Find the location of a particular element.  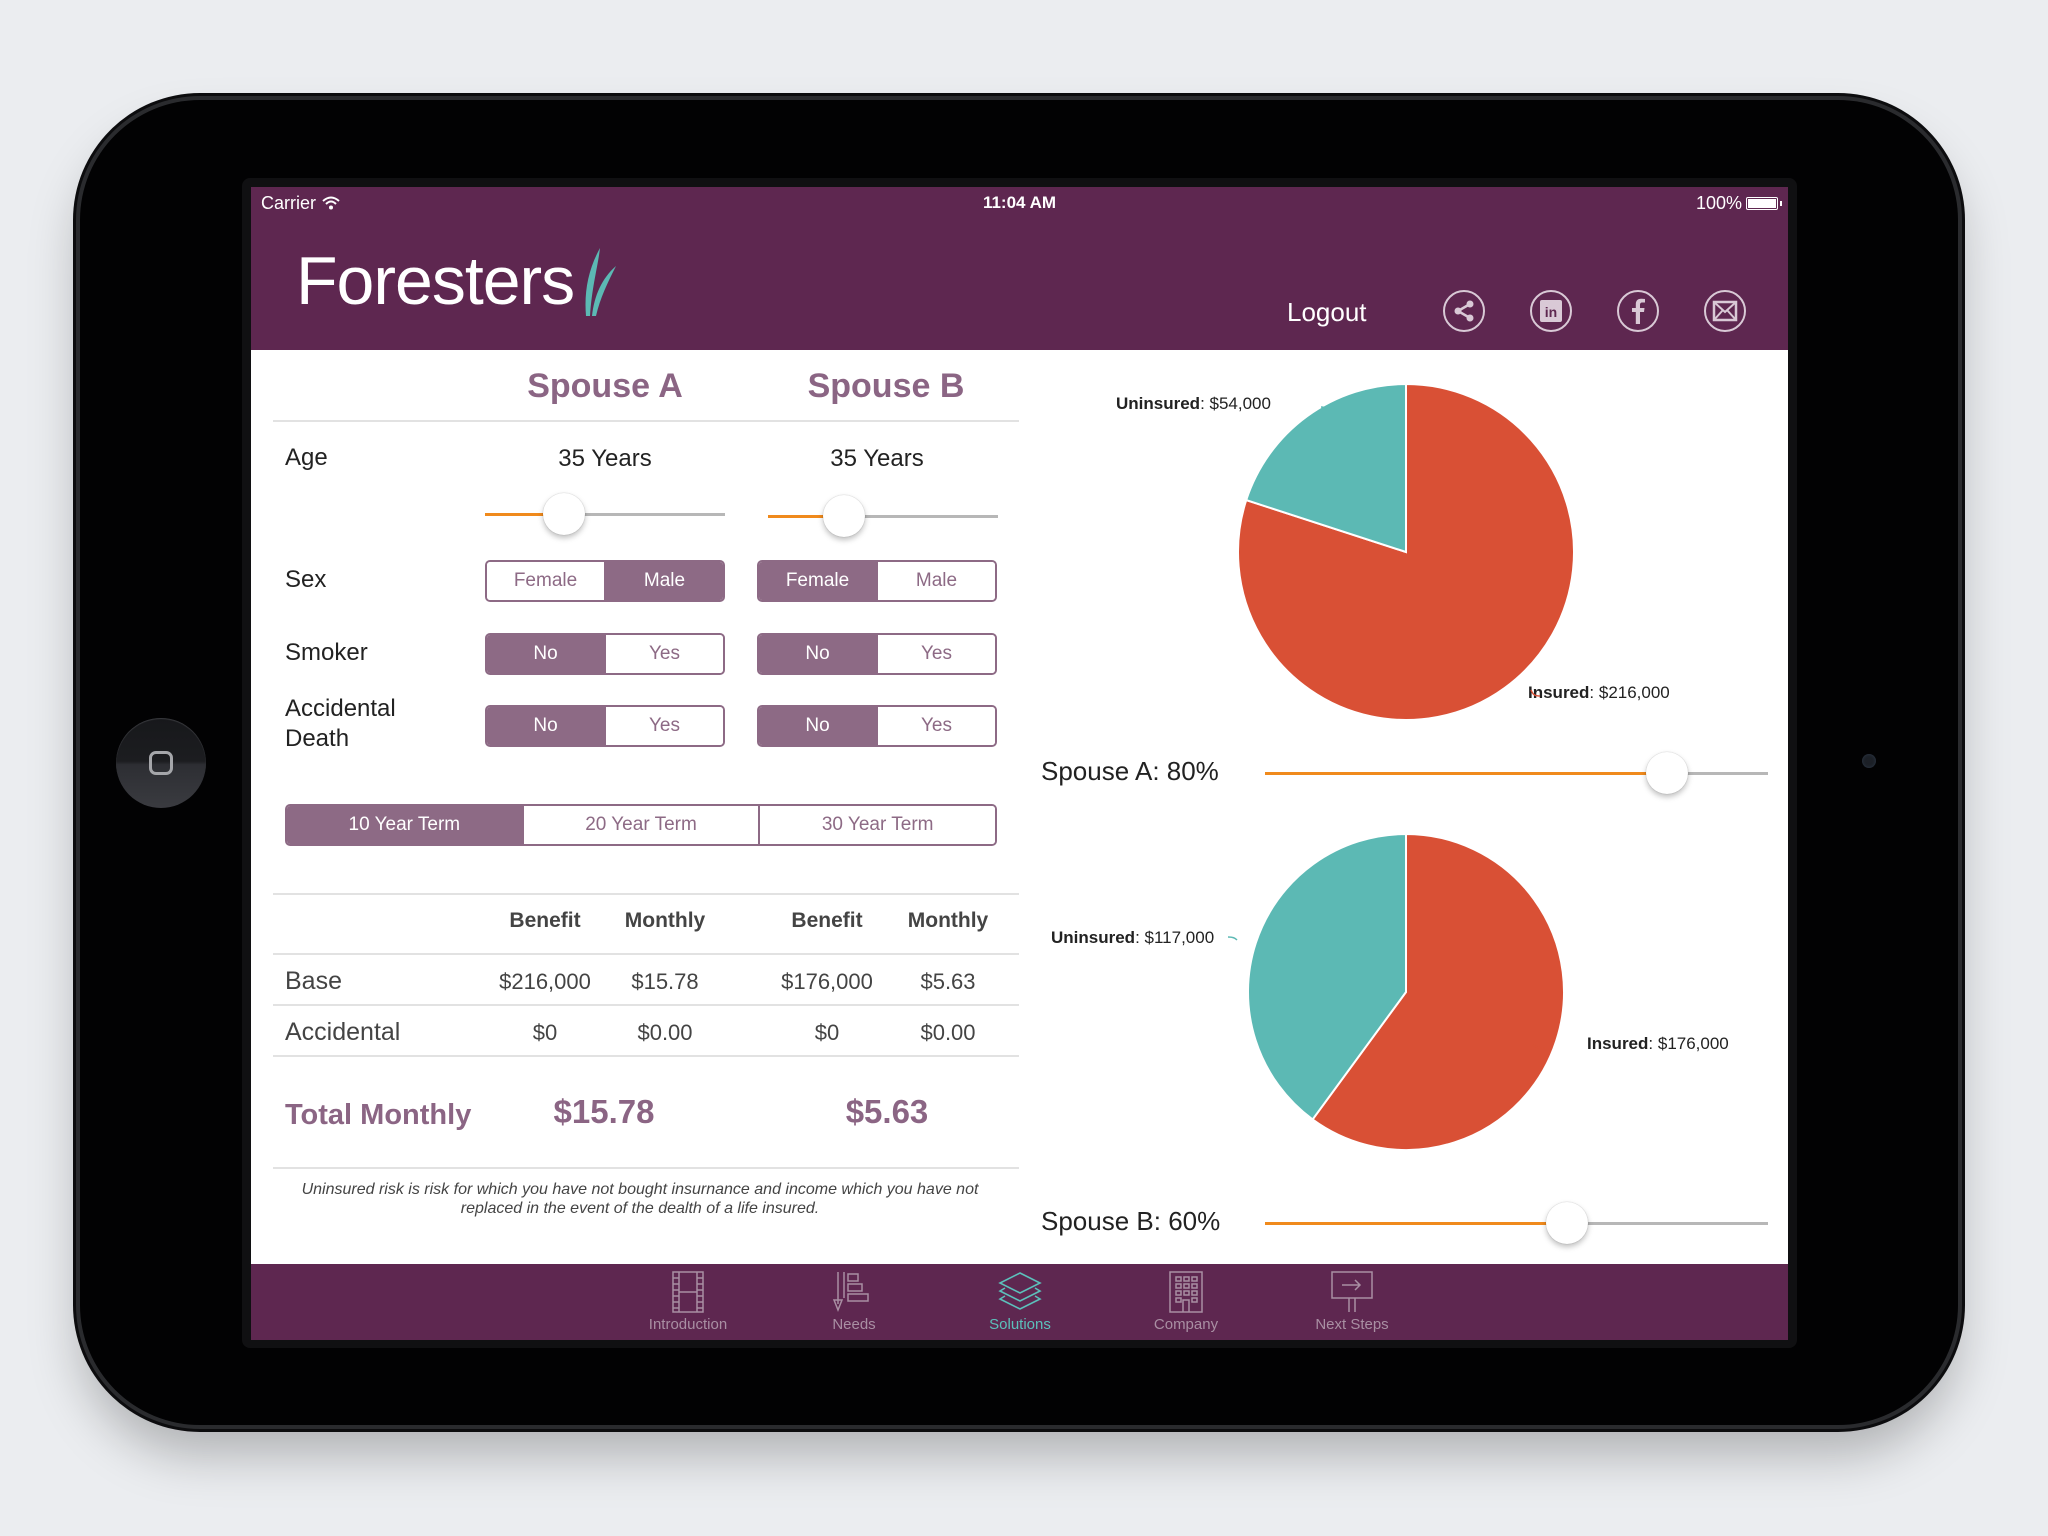

spouse-a-coverage-slider is located at coordinates (1516, 773).